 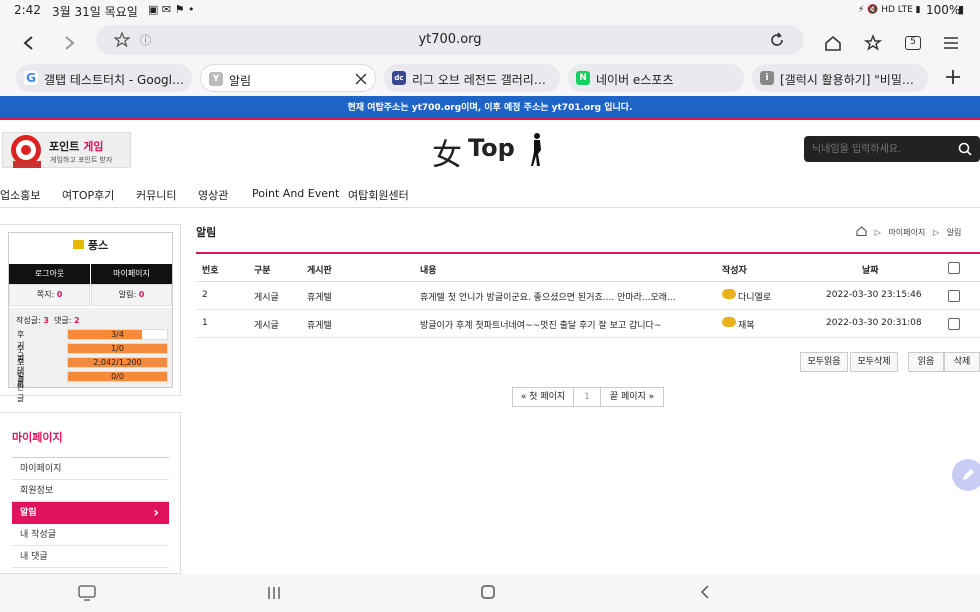 What do you see at coordinates (90, 491) in the screenshot?
I see `mypage-menu-item: 회원정보` at bounding box center [90, 491].